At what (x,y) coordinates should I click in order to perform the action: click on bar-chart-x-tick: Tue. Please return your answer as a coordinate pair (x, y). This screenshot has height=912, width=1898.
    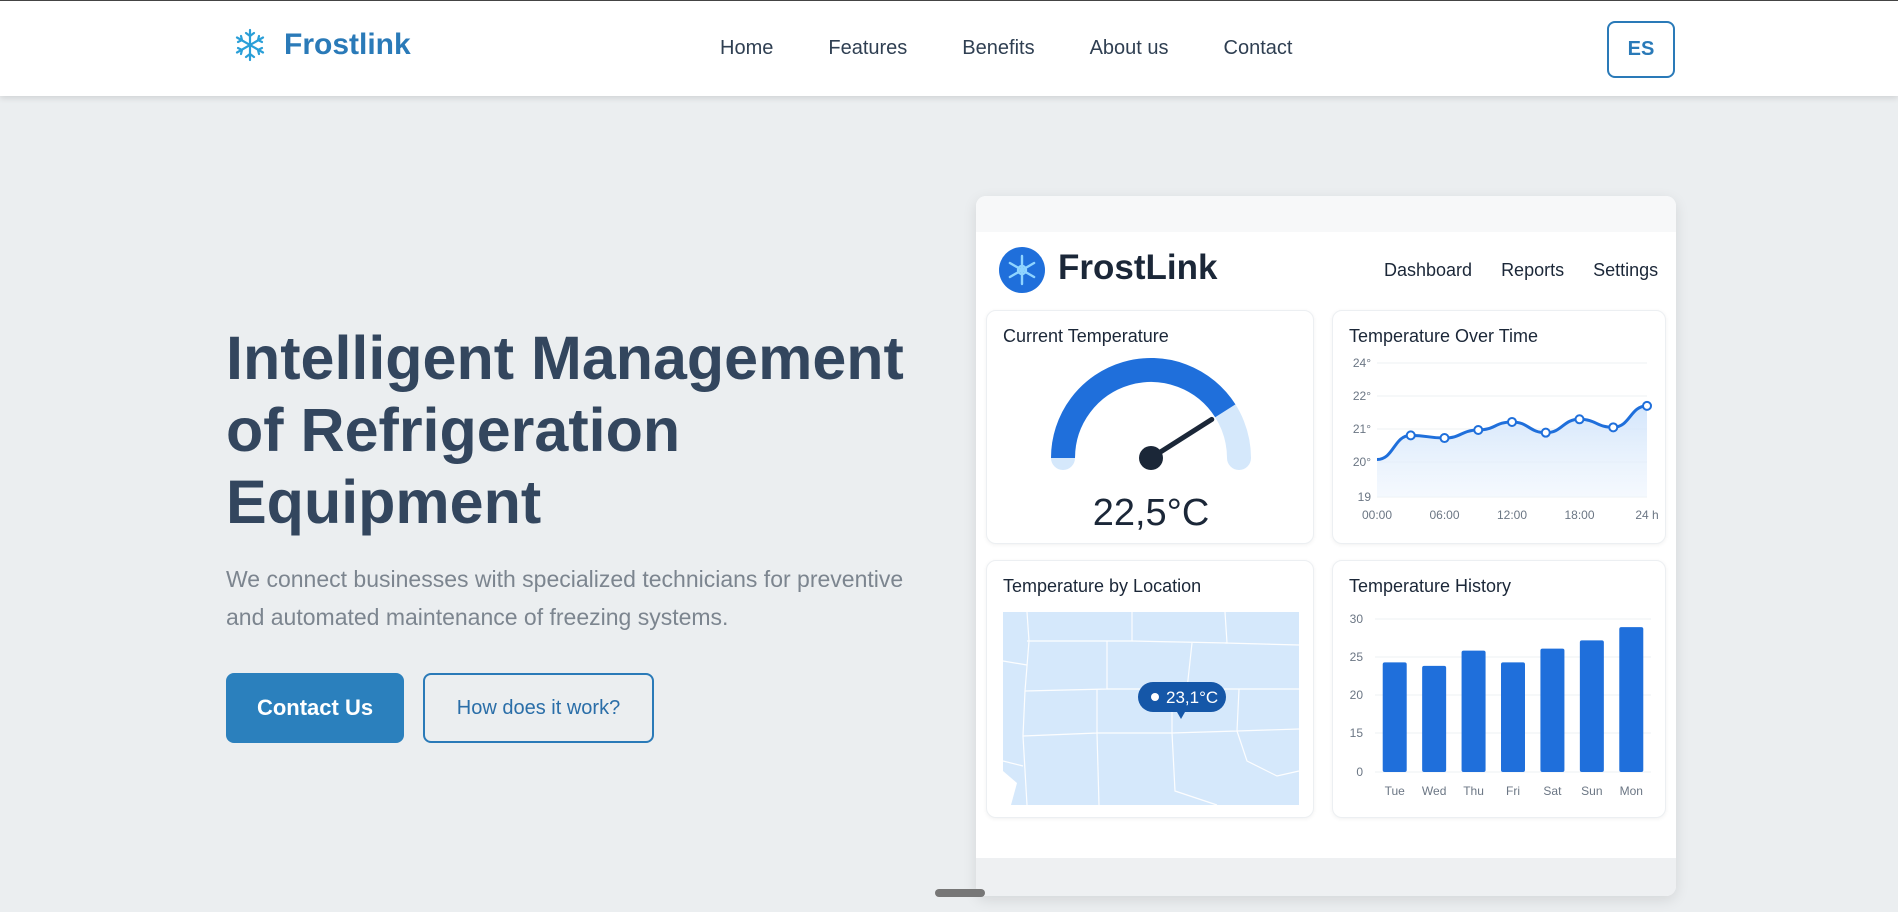
    Looking at the image, I should click on (1395, 791).